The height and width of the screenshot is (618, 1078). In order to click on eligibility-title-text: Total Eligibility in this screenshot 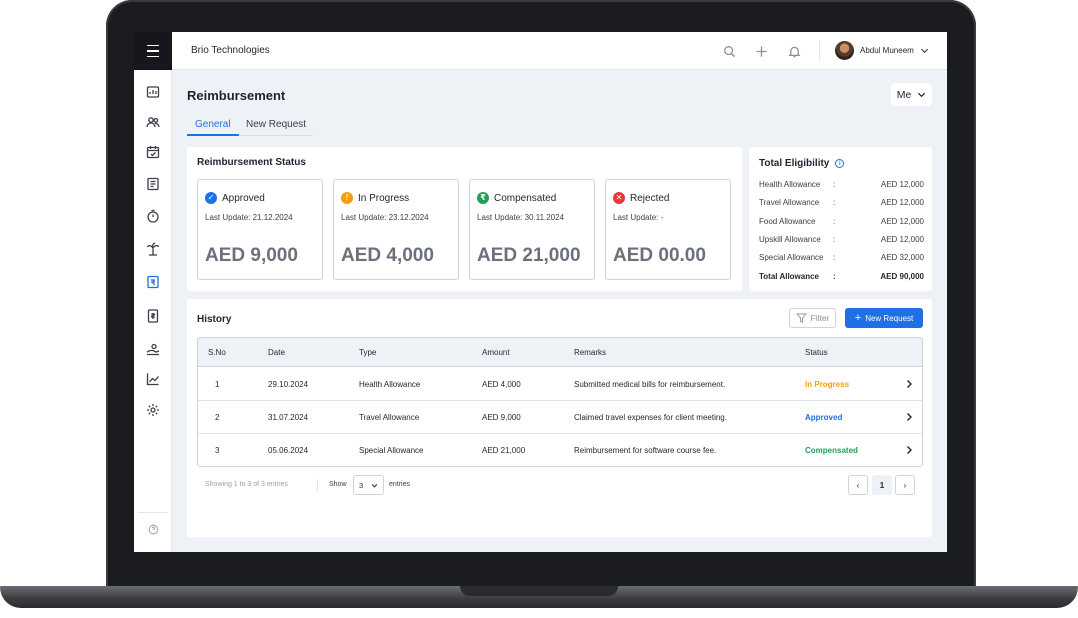, I will do `click(794, 163)`.